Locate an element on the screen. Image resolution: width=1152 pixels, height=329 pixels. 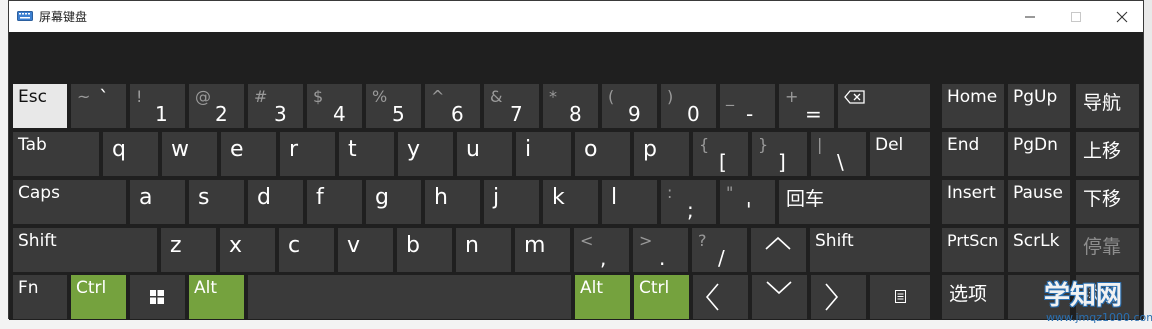
shift-label: & is located at coordinates (496, 96).